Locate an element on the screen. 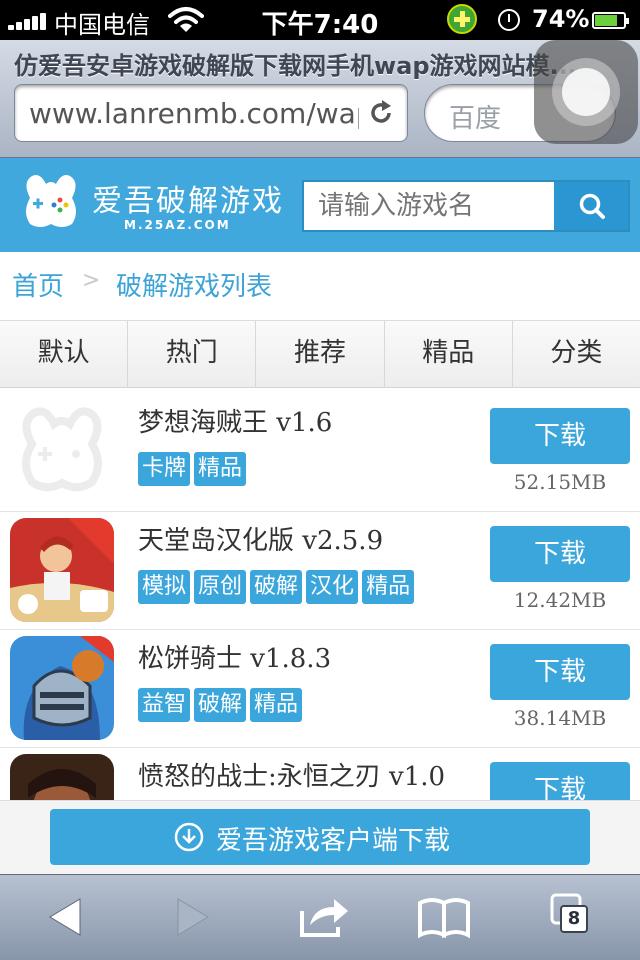 Image resolution: width=640 pixels, height=960 pixels. game-tags: 模拟 原创 破解 汉化 精品 is located at coordinates (278, 587).